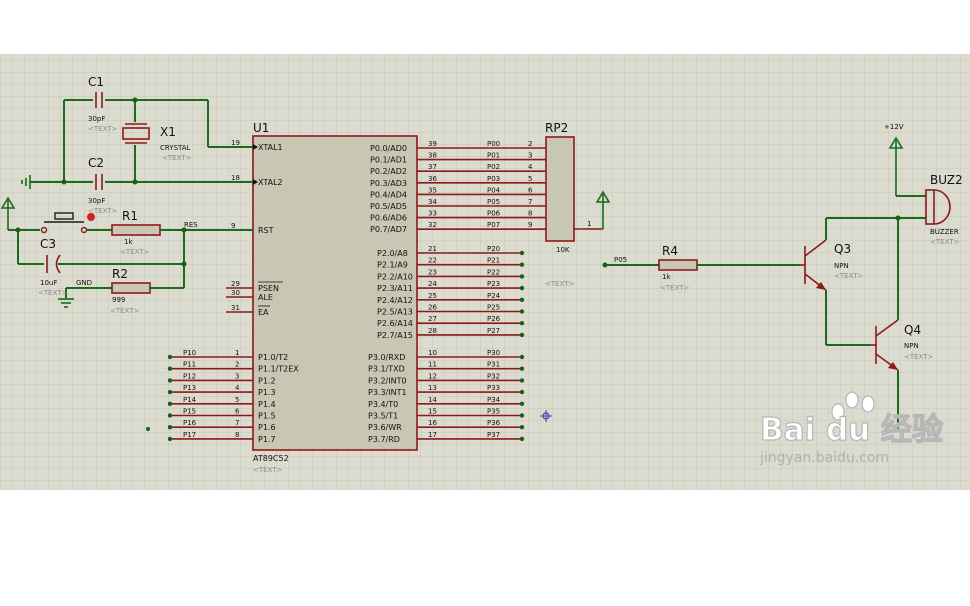 Image resolution: width=970 pixels, height=606 pixels. Describe the element at coordinates (237, 388) in the screenshot. I see `pin-number-4: 4` at that location.